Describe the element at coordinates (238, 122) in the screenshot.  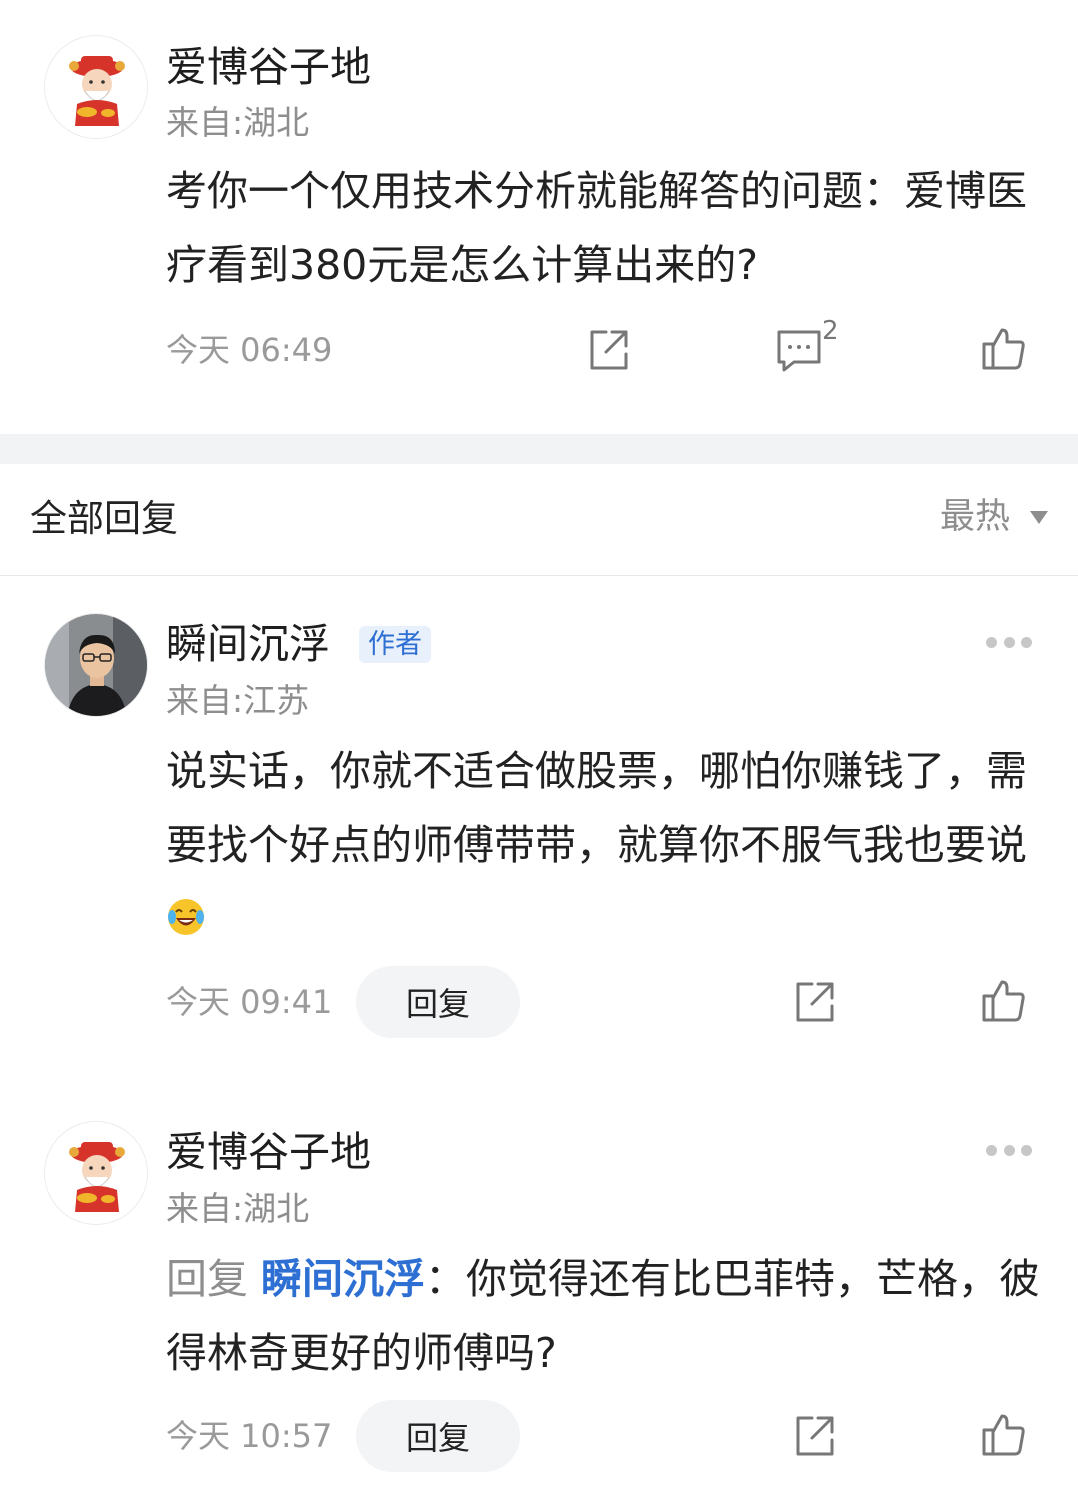
I see `post-location: 来自:湖北` at that location.